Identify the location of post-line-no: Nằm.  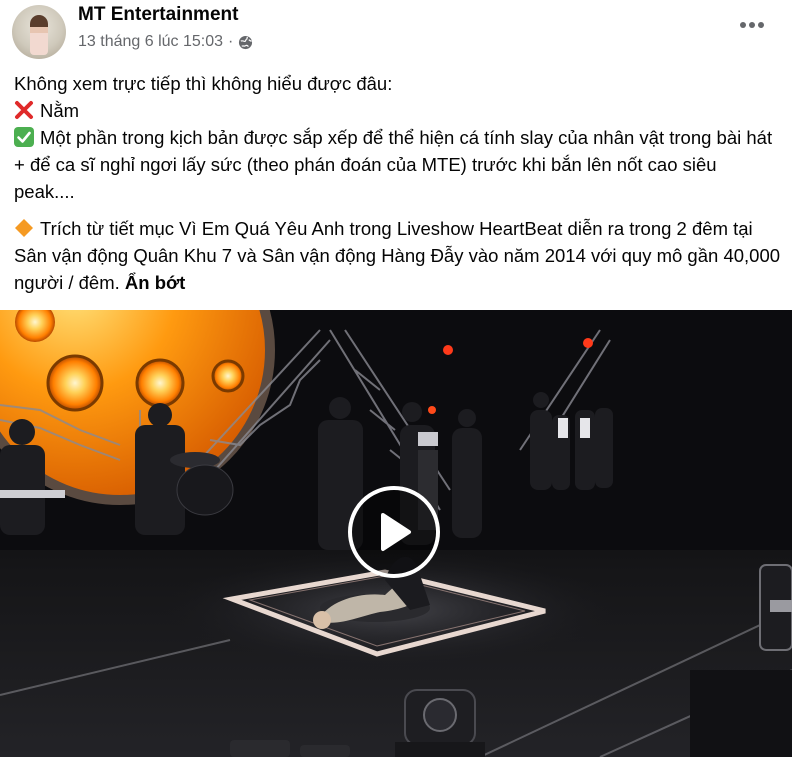
(398, 110).